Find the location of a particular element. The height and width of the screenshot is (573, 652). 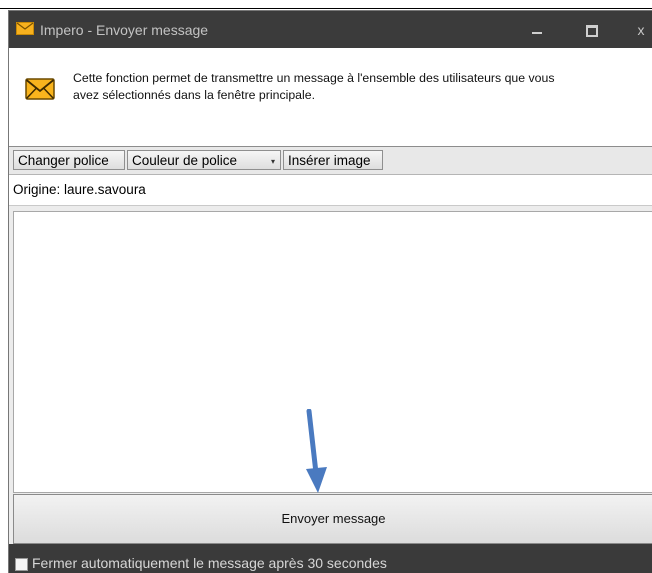

minimize-button is located at coordinates (537, 30).